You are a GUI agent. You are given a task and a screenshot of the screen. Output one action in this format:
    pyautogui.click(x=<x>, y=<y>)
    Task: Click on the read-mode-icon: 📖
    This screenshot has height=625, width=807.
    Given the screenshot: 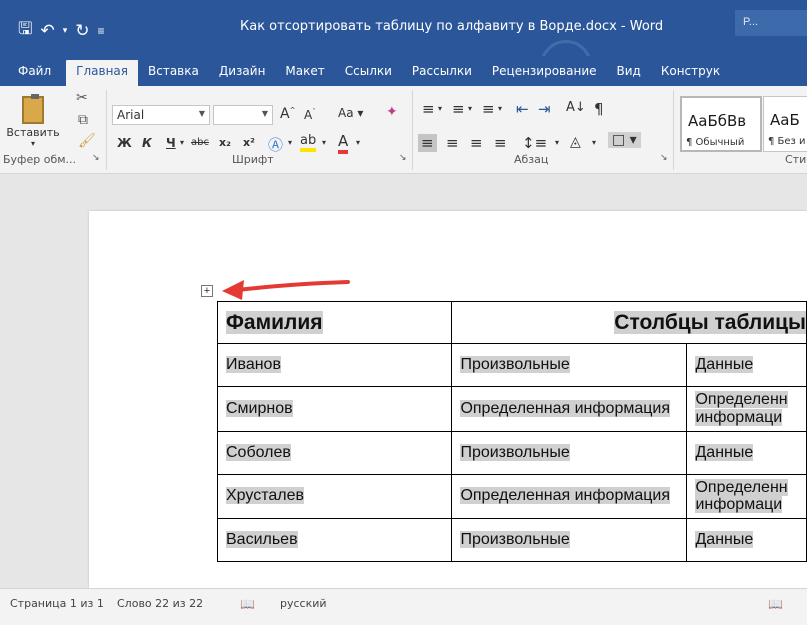 What is the action you would take?
    pyautogui.click(x=775, y=604)
    